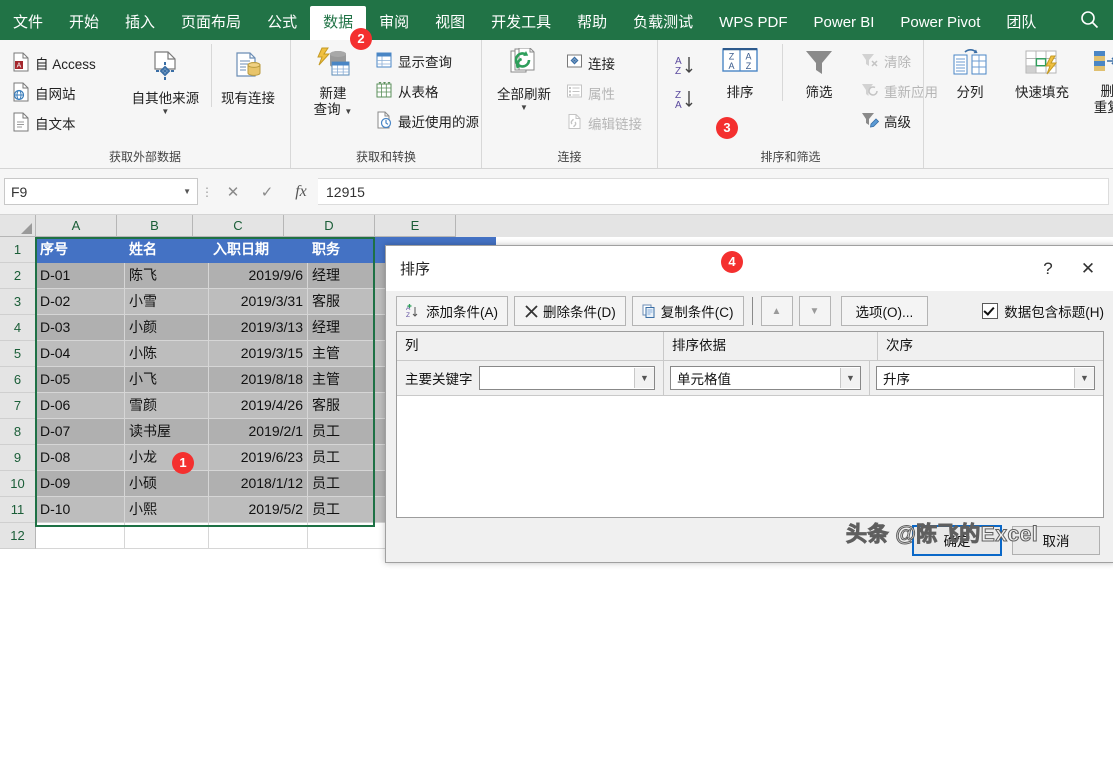  What do you see at coordinates (258, 406) in the screenshot?
I see `grid-cell: 2019/4/26` at bounding box center [258, 406].